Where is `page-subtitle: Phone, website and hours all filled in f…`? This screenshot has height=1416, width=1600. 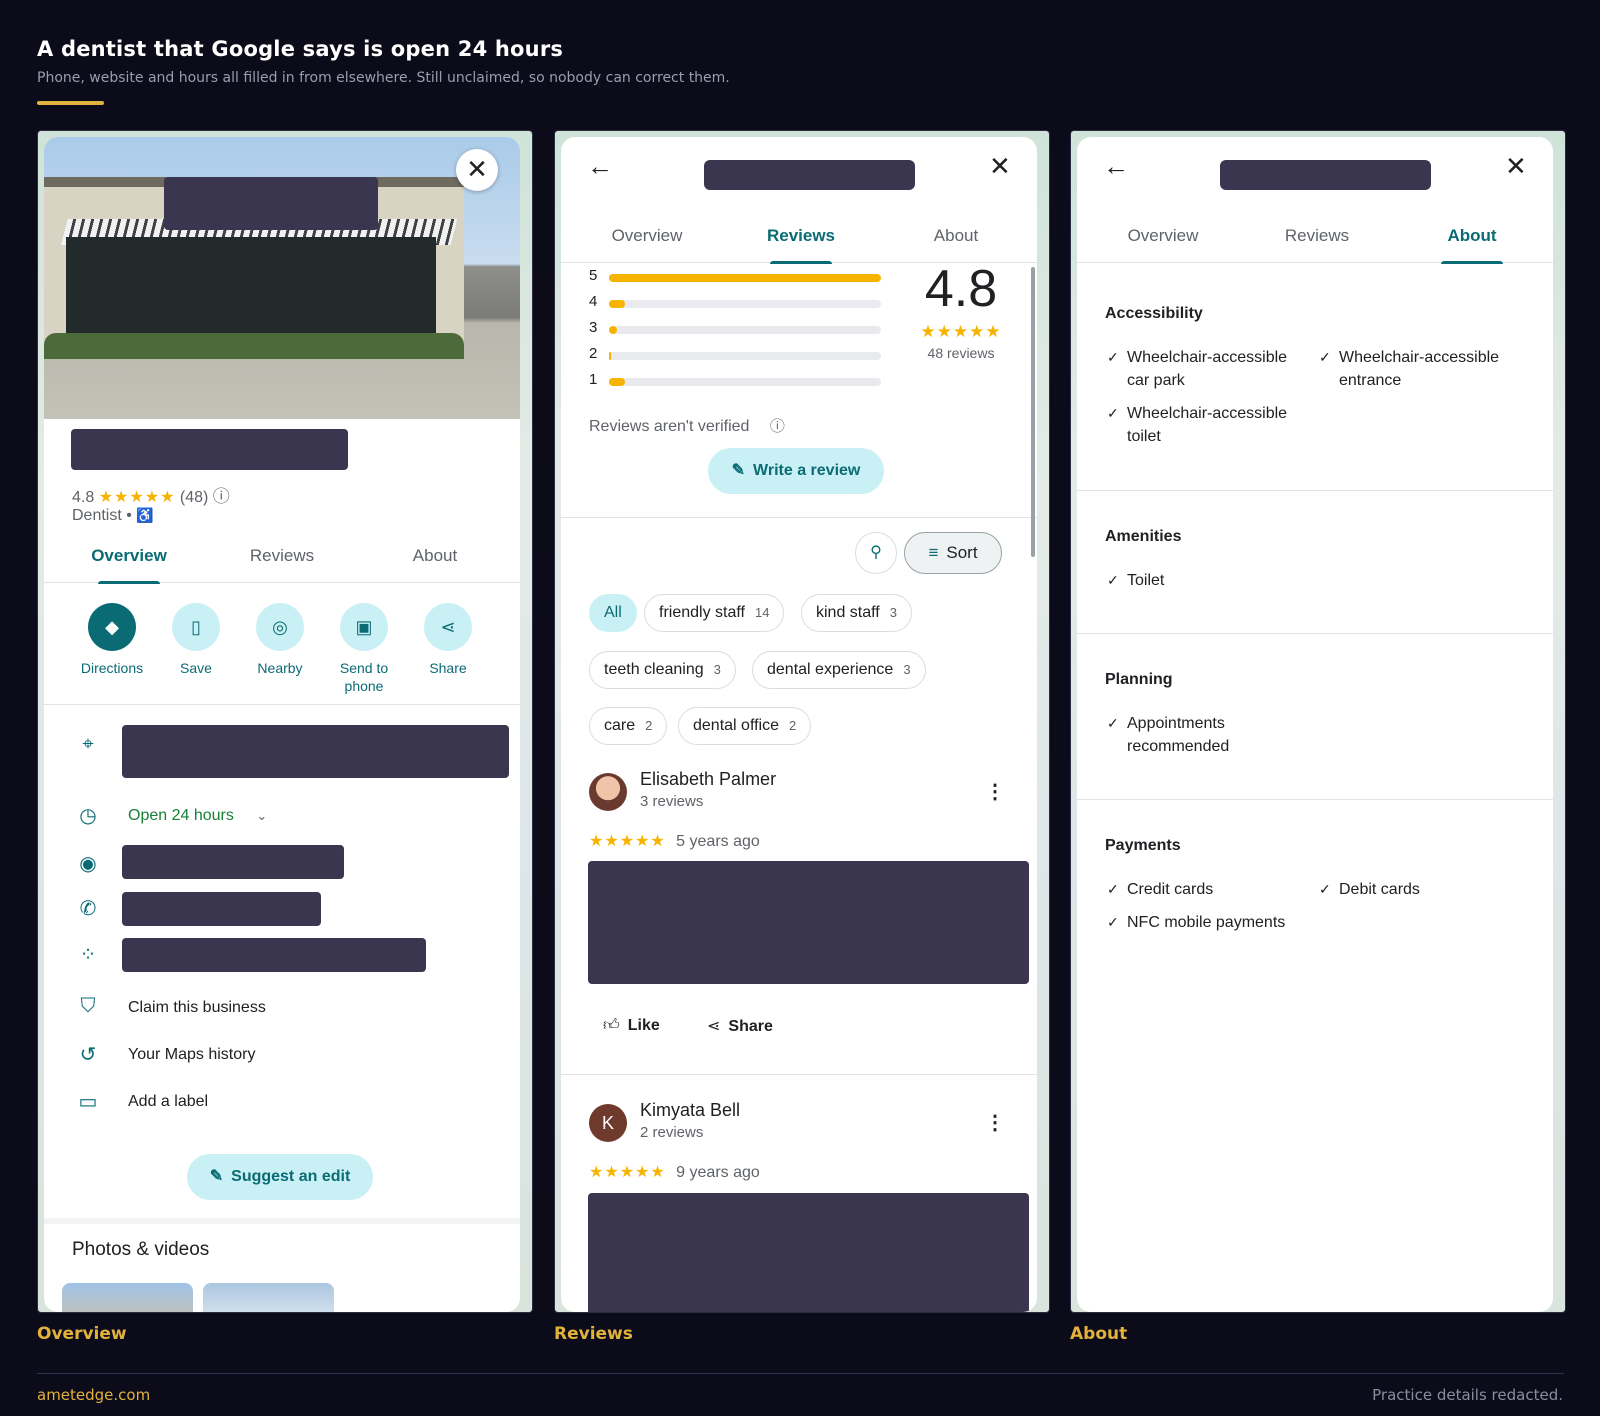
page-subtitle: Phone, website and hours all filled in f… is located at coordinates (383, 78).